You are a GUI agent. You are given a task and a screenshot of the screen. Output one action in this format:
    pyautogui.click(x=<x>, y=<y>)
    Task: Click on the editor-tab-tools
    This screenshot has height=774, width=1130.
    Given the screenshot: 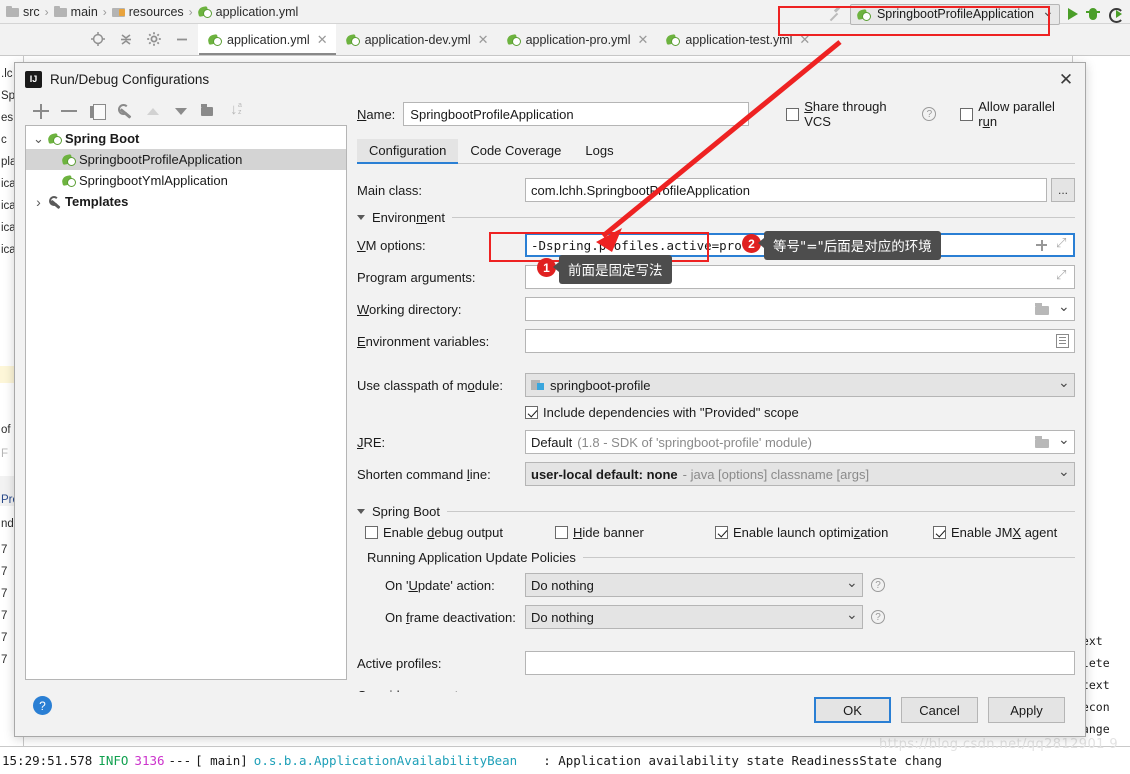 What is the action you would take?
    pyautogui.click(x=99, y=39)
    